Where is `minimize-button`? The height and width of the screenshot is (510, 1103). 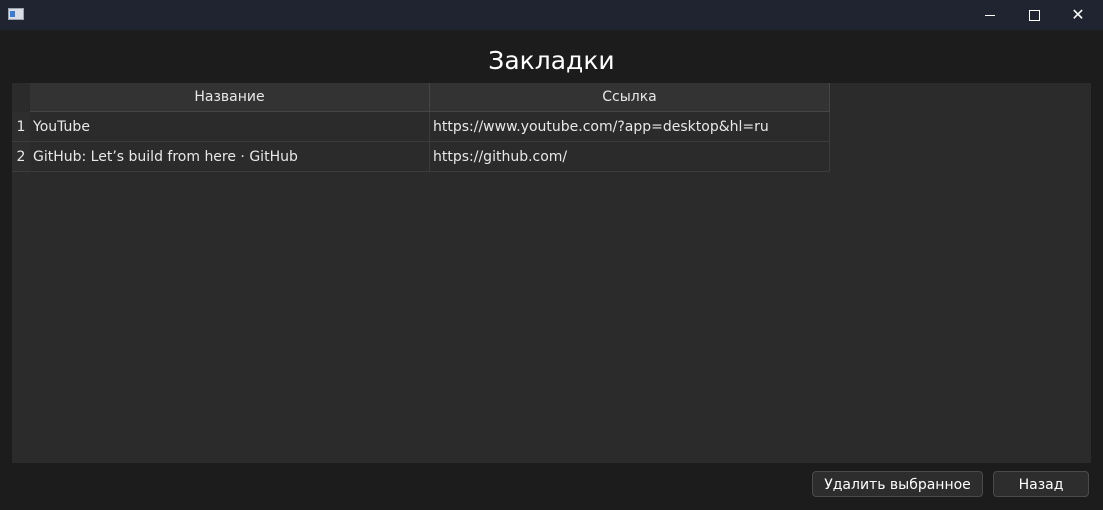
minimize-button is located at coordinates (990, 15).